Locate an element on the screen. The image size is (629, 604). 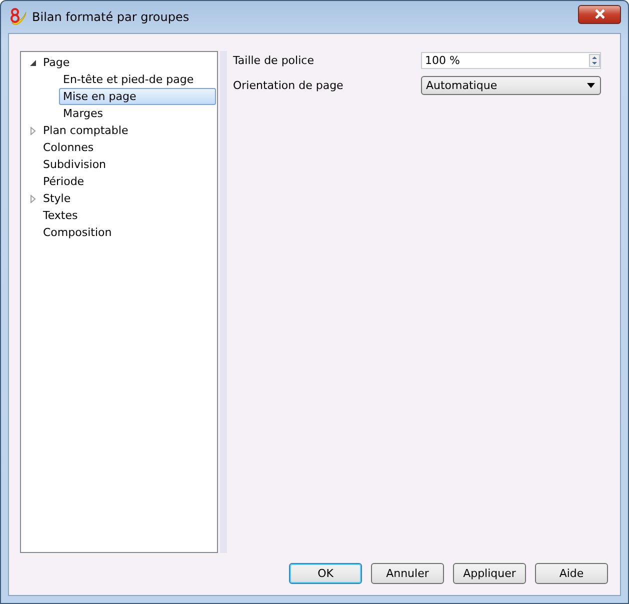
tree-item: Colonnes is located at coordinates (68, 147).